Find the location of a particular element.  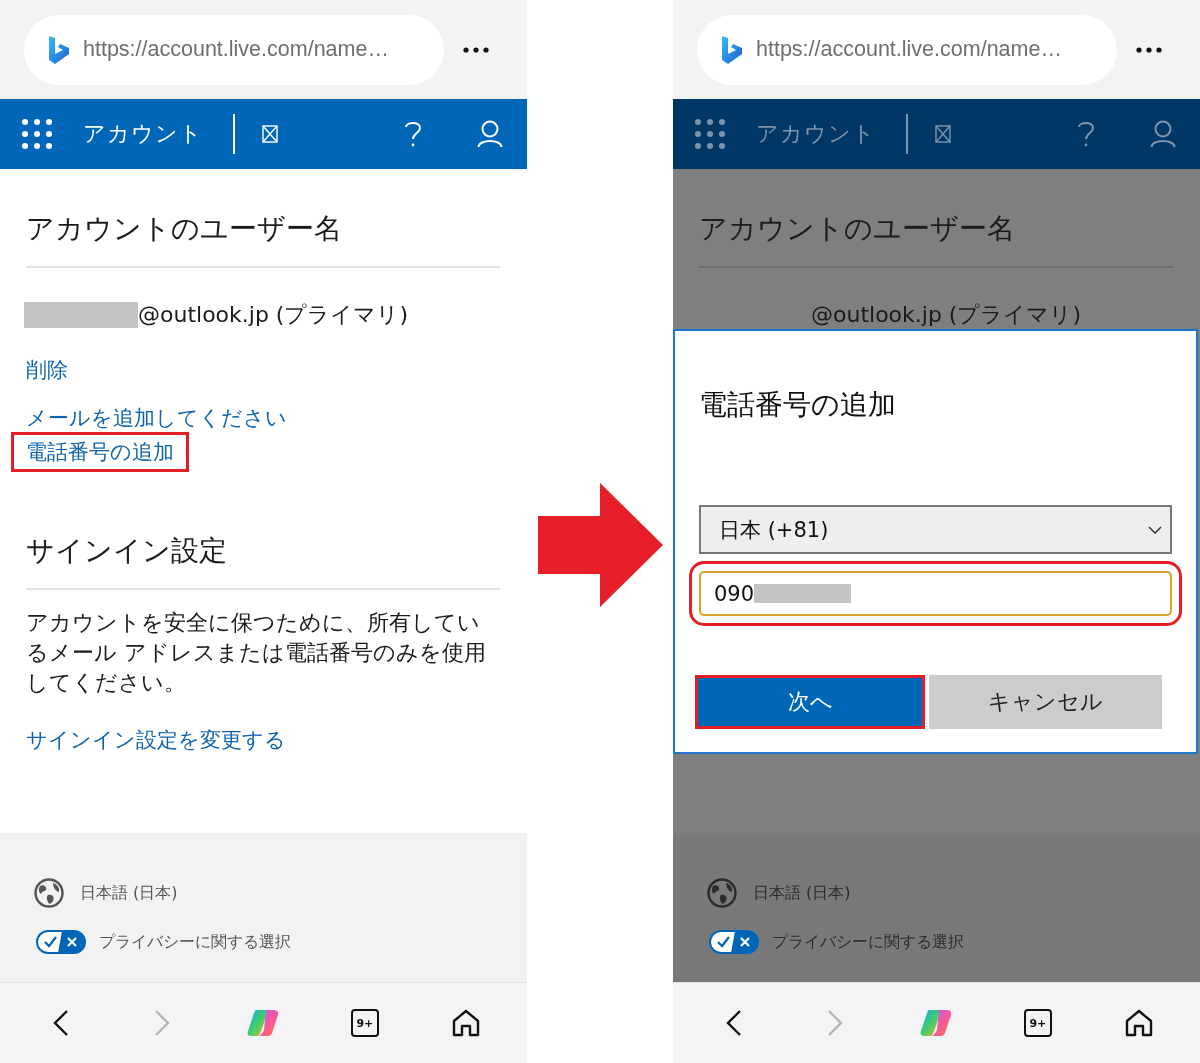

text-link: 電話番号の追加 is located at coordinates (100, 452).